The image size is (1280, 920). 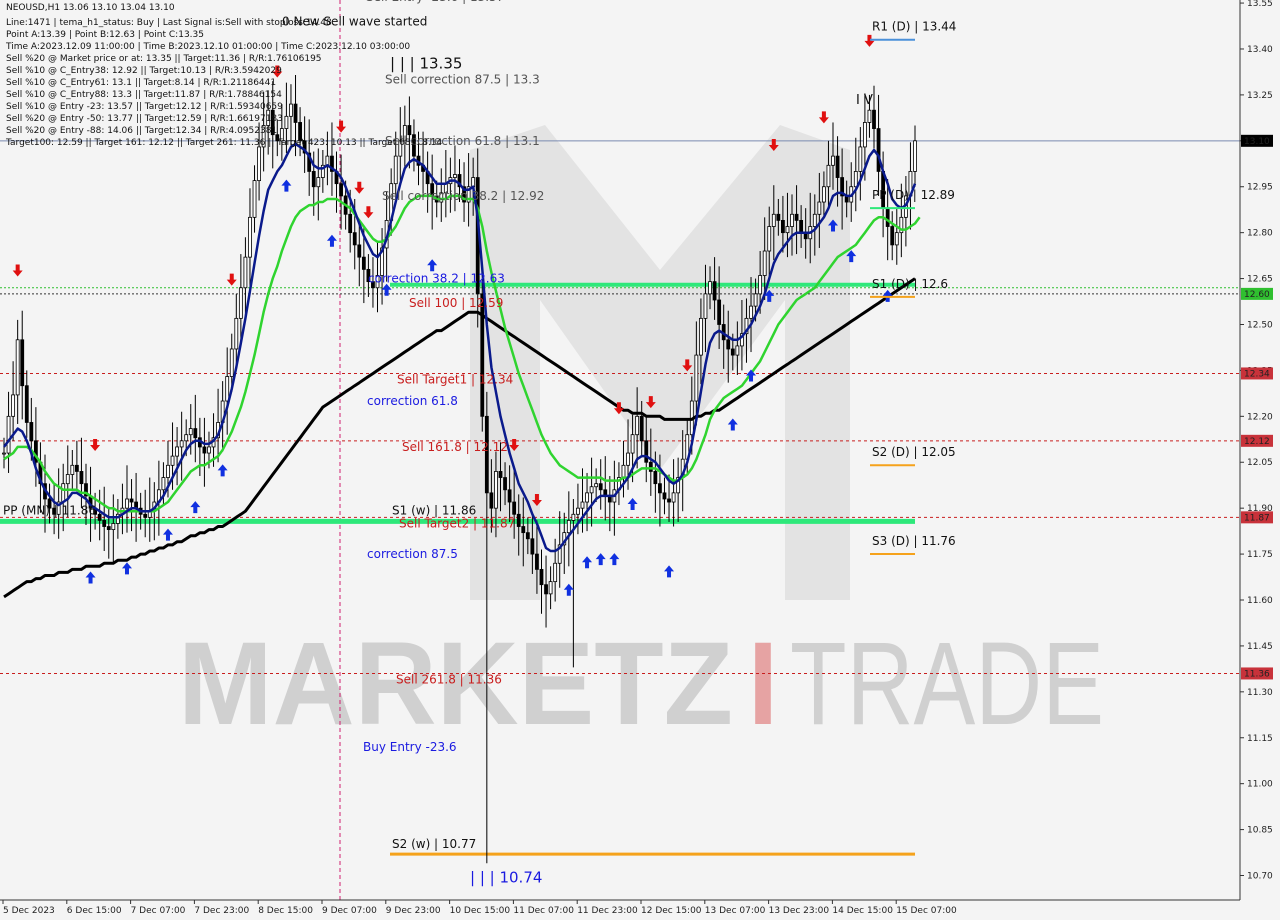 I want to click on x-tick-label: 7 Dec 07:00, so click(x=158, y=911).